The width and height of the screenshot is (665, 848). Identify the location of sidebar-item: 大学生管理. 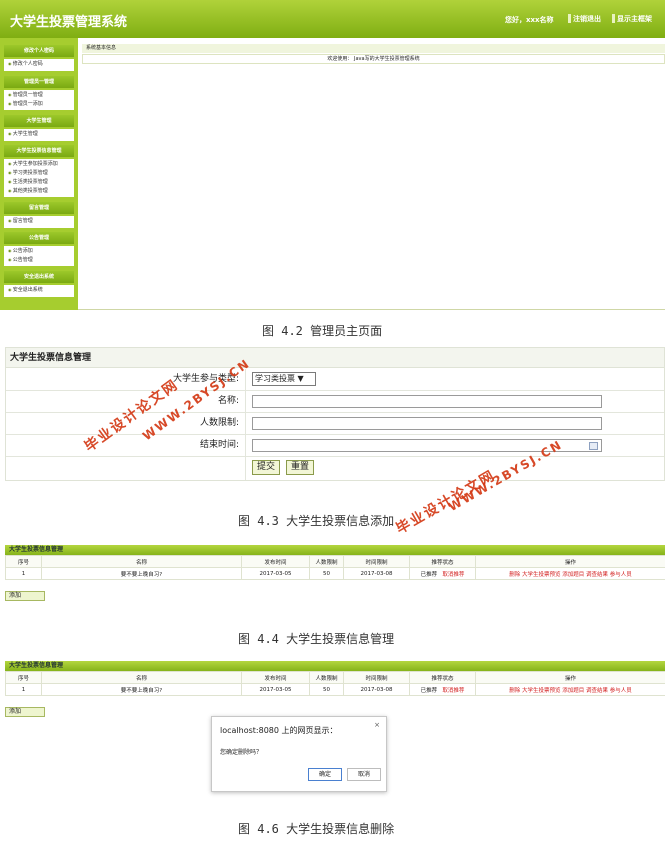
(39, 133).